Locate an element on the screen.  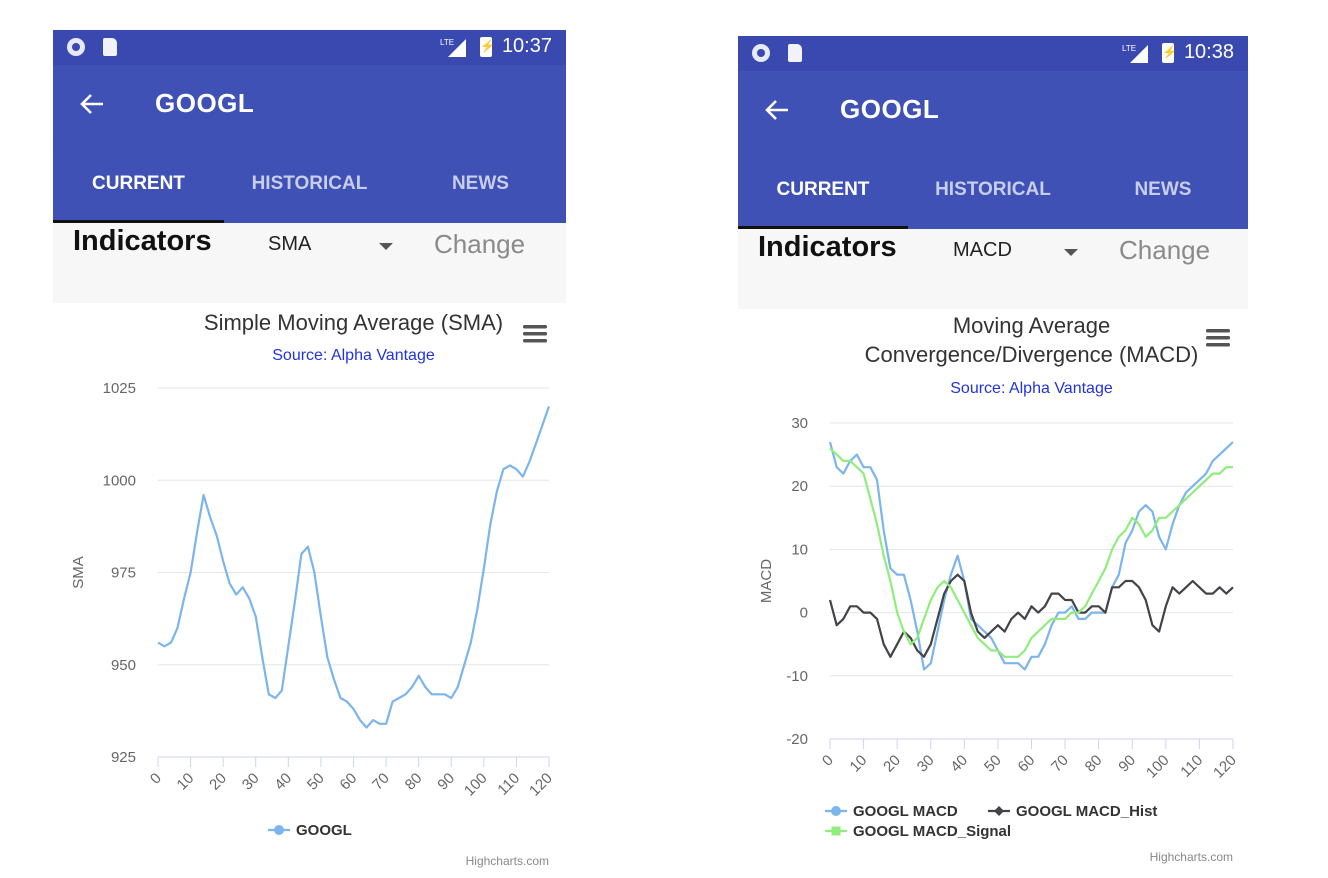
chart-title: Convergence/Divergence (MACD) is located at coordinates (1032, 354).